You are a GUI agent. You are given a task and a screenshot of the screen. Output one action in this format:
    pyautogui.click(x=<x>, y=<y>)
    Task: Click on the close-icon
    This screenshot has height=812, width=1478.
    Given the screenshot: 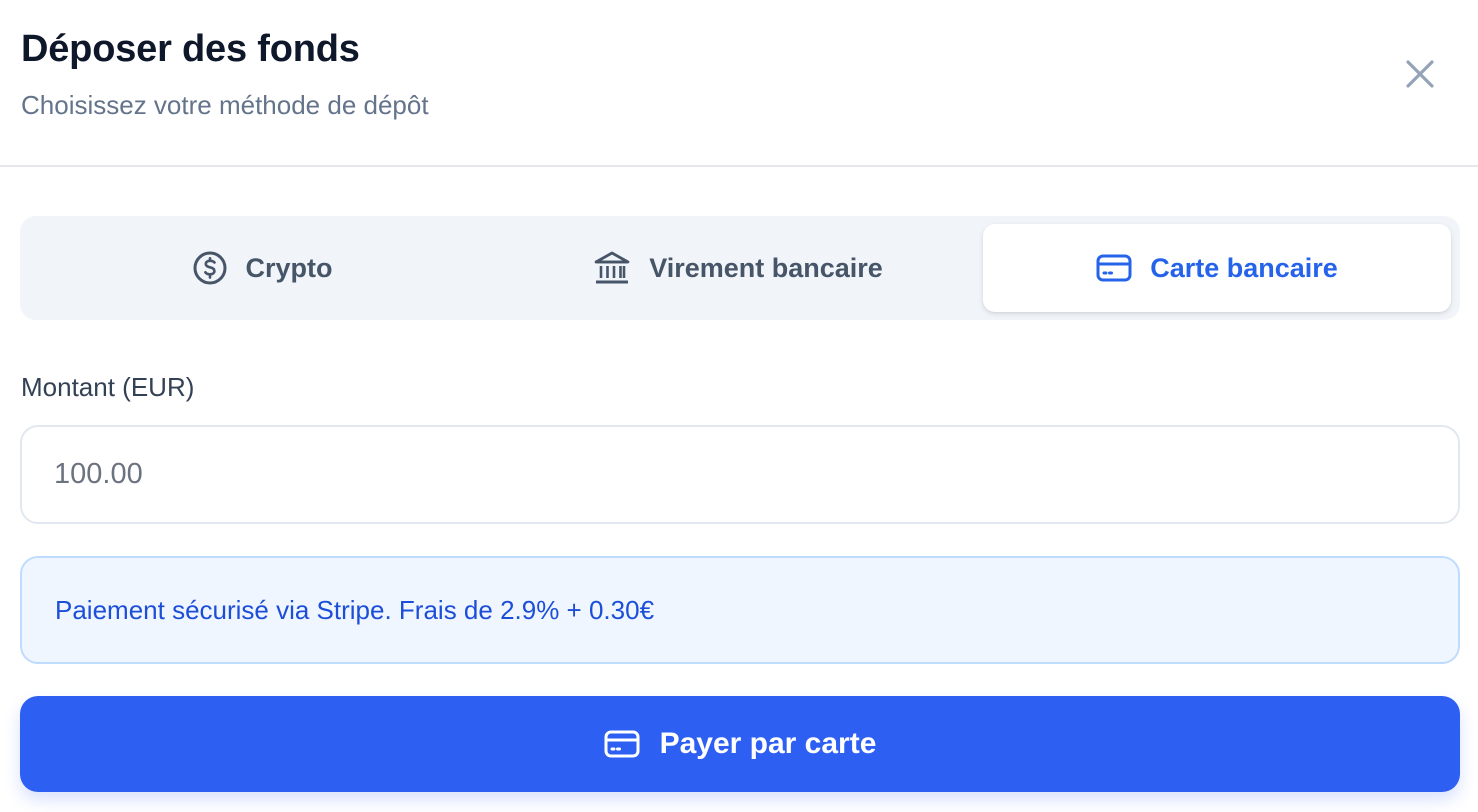 What is the action you would take?
    pyautogui.click(x=1420, y=74)
    